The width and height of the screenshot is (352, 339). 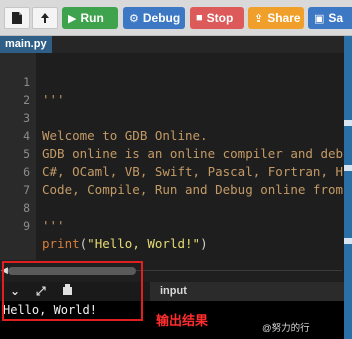 What do you see at coordinates (4, 270) in the screenshot?
I see `scroll-left-icon: ◀` at bounding box center [4, 270].